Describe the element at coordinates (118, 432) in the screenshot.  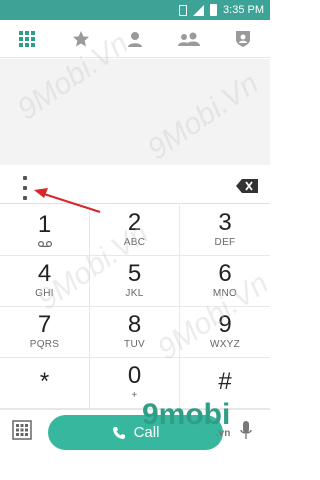
I see `phone-icon` at that location.